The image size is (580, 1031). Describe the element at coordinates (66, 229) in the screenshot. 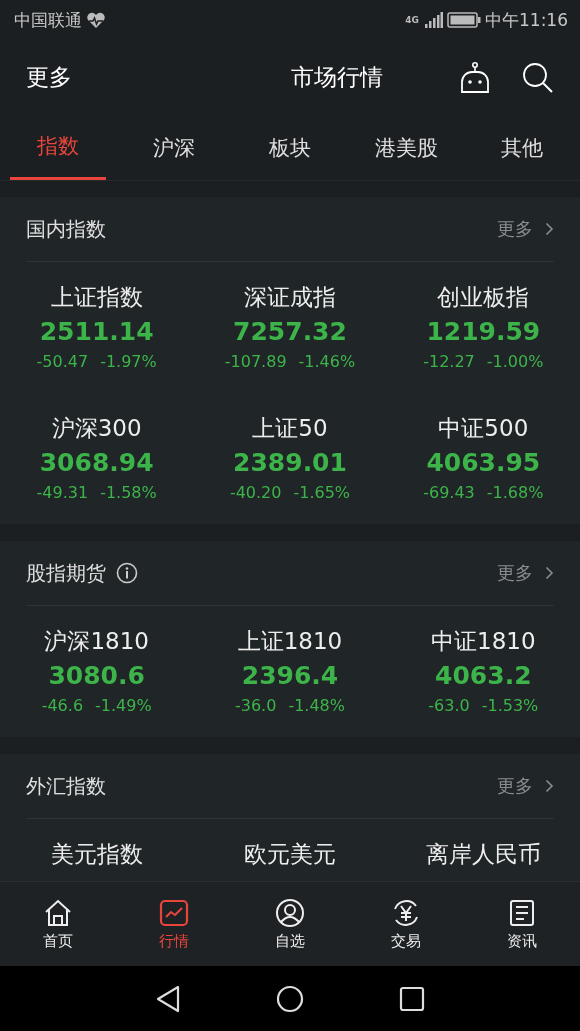

I see `section-title: 国内指数` at that location.